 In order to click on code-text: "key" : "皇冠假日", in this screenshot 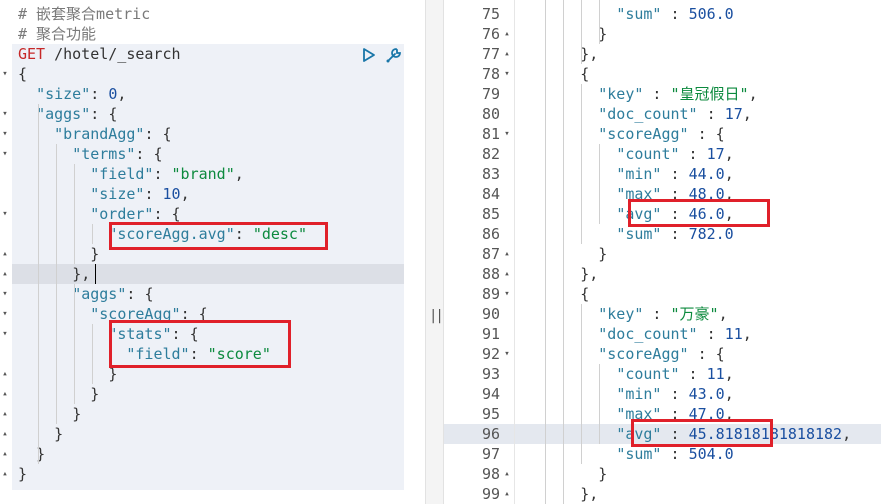, I will do `click(678, 94)`.